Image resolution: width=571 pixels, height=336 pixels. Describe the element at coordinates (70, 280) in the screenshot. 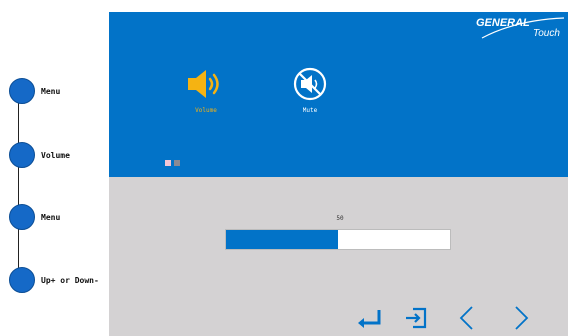

I see `callout-label: Up+ or Down-` at that location.